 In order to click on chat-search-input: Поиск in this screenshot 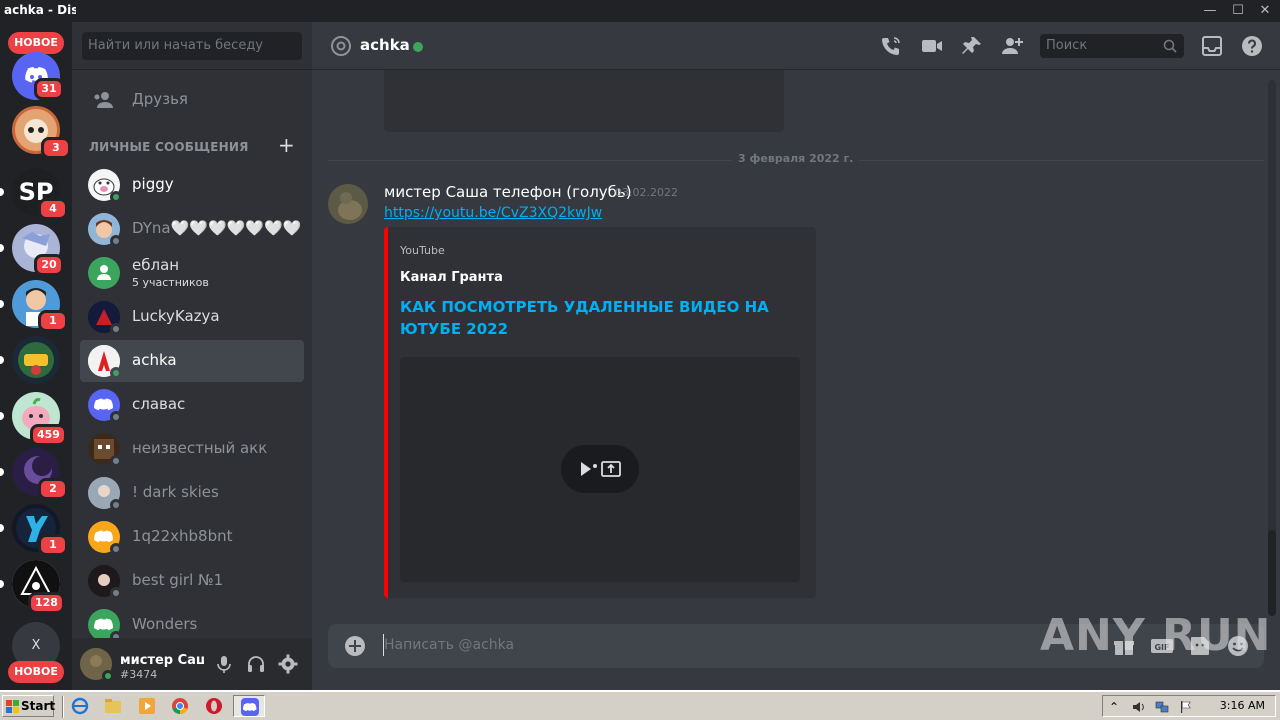, I will do `click(1112, 46)`.